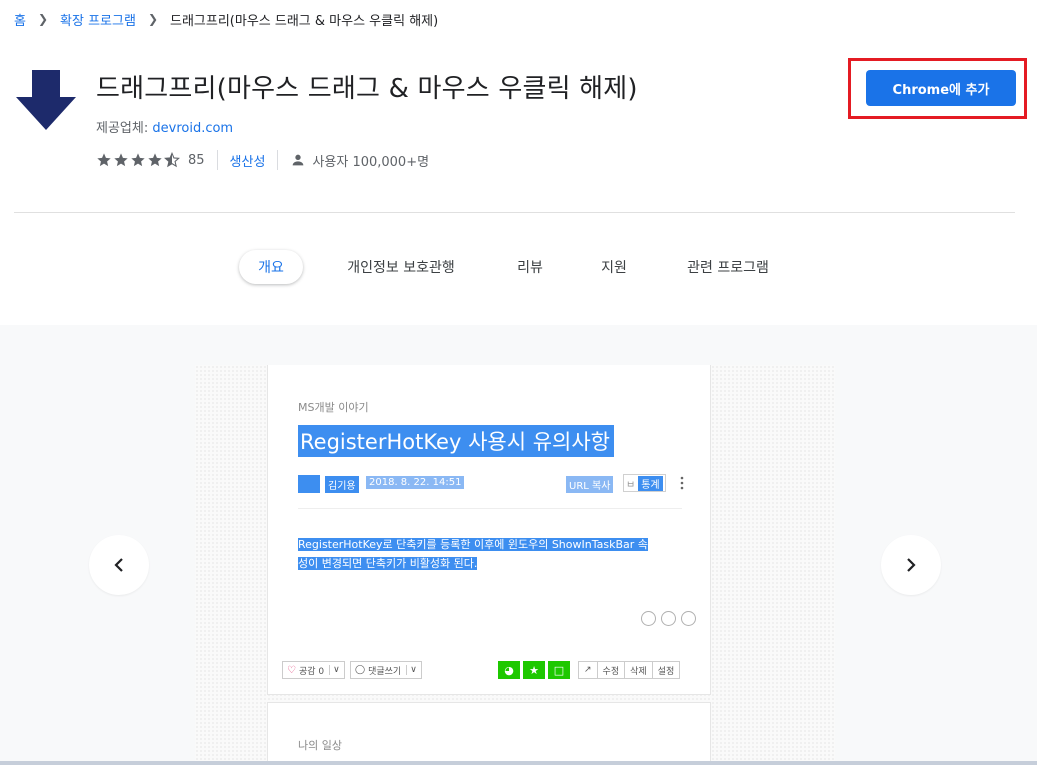 This screenshot has width=1037, height=765. Describe the element at coordinates (122, 128) in the screenshot. I see `provider-label: 제공업체:` at that location.